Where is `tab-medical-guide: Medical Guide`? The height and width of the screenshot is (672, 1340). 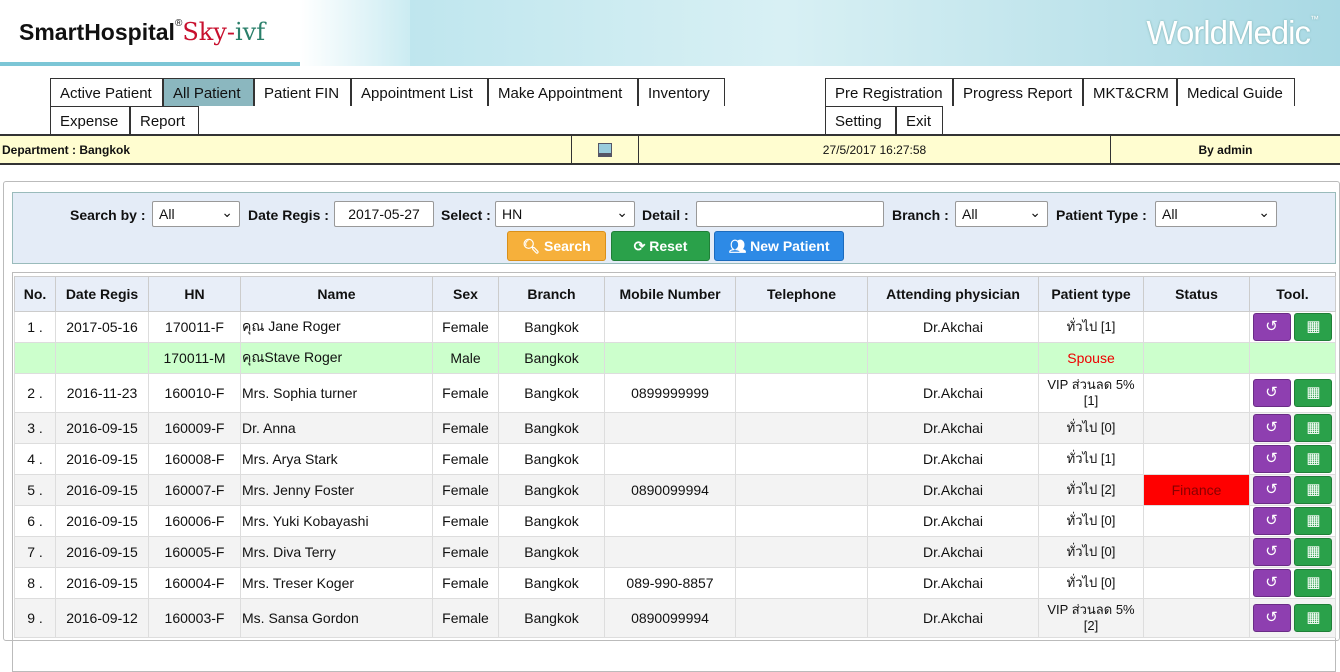 tab-medical-guide: Medical Guide is located at coordinates (1236, 92).